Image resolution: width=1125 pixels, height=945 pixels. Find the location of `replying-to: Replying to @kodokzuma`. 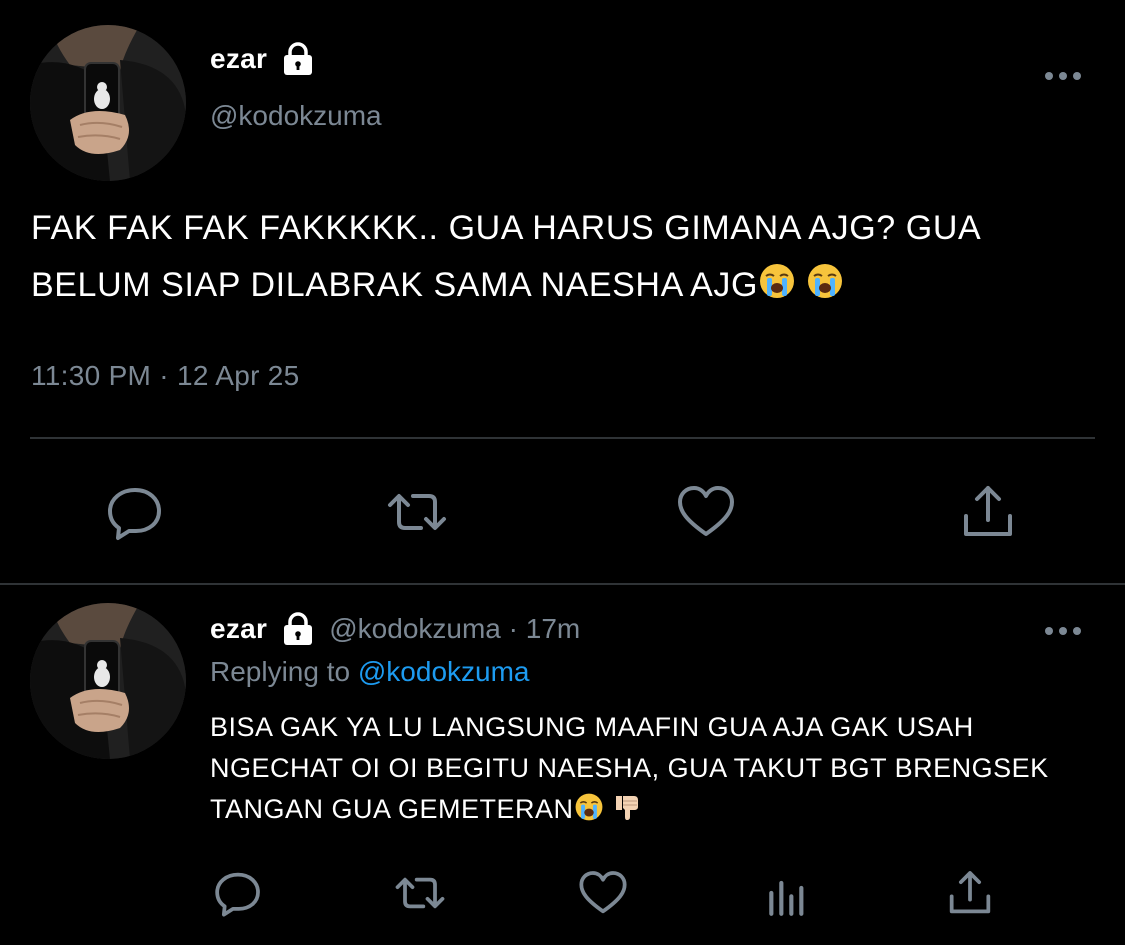

replying-to: Replying to @kodokzuma is located at coordinates (369, 672).